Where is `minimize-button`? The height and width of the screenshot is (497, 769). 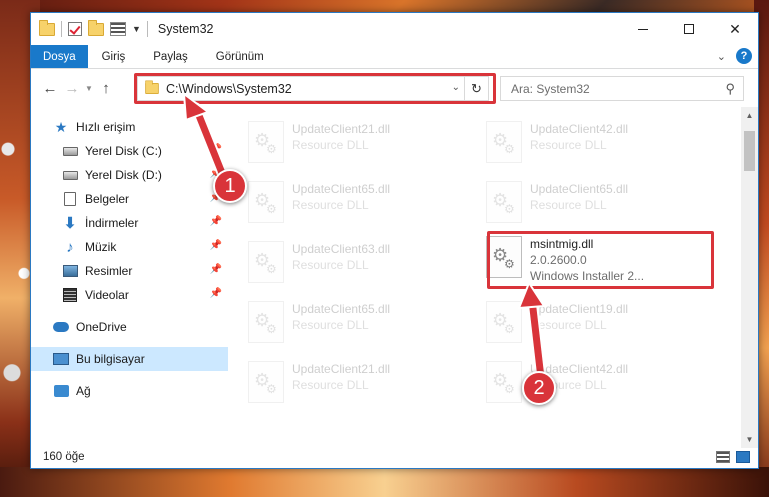 minimize-button is located at coordinates (643, 29).